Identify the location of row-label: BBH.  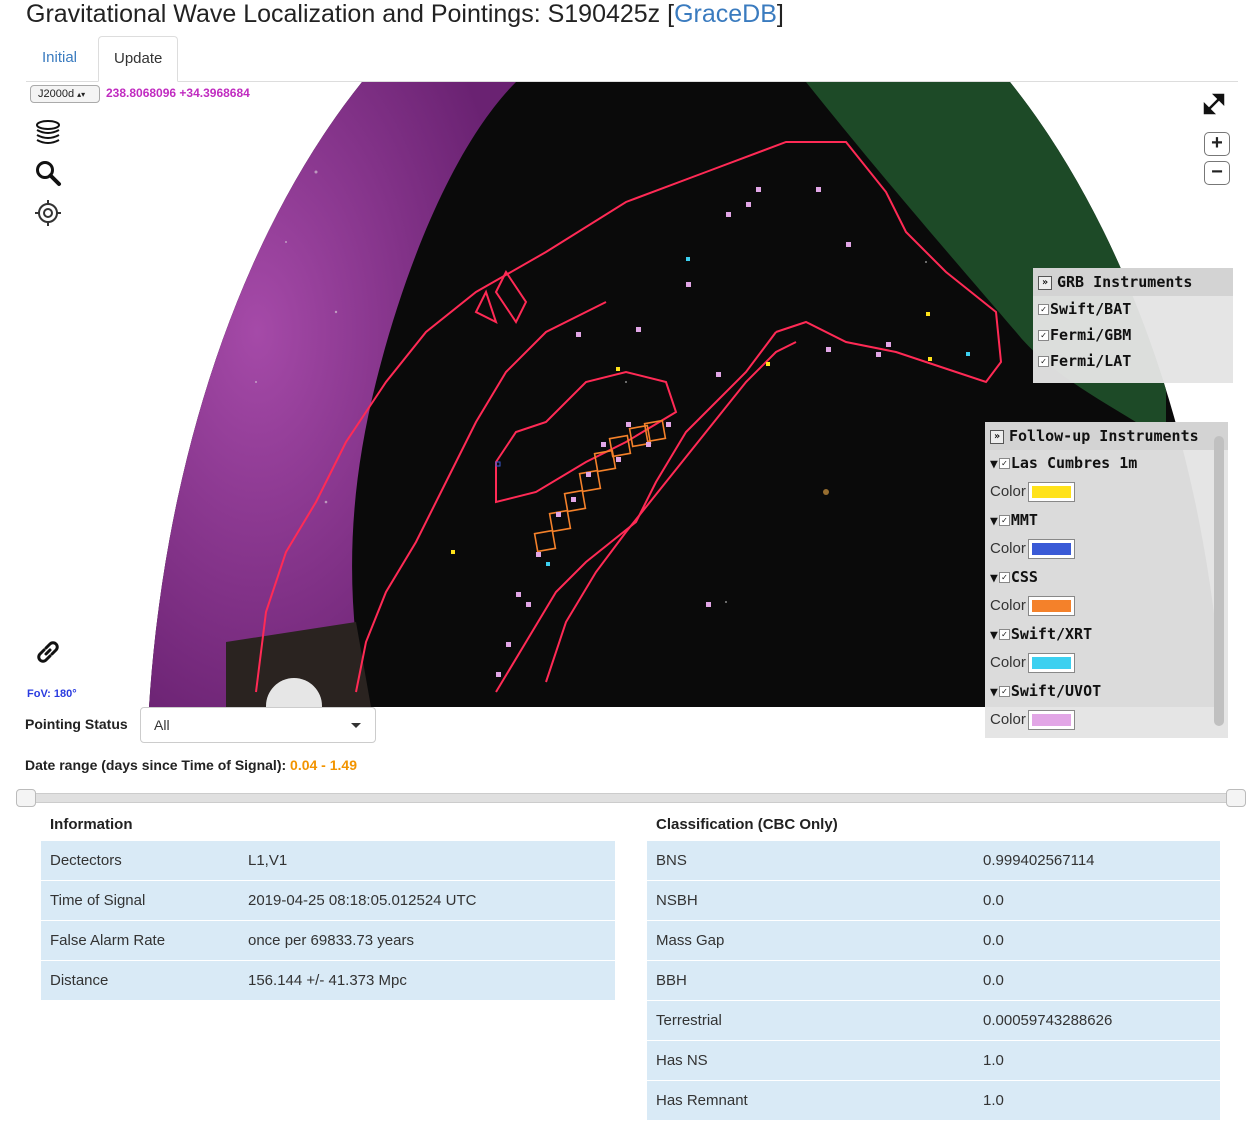
(671, 980).